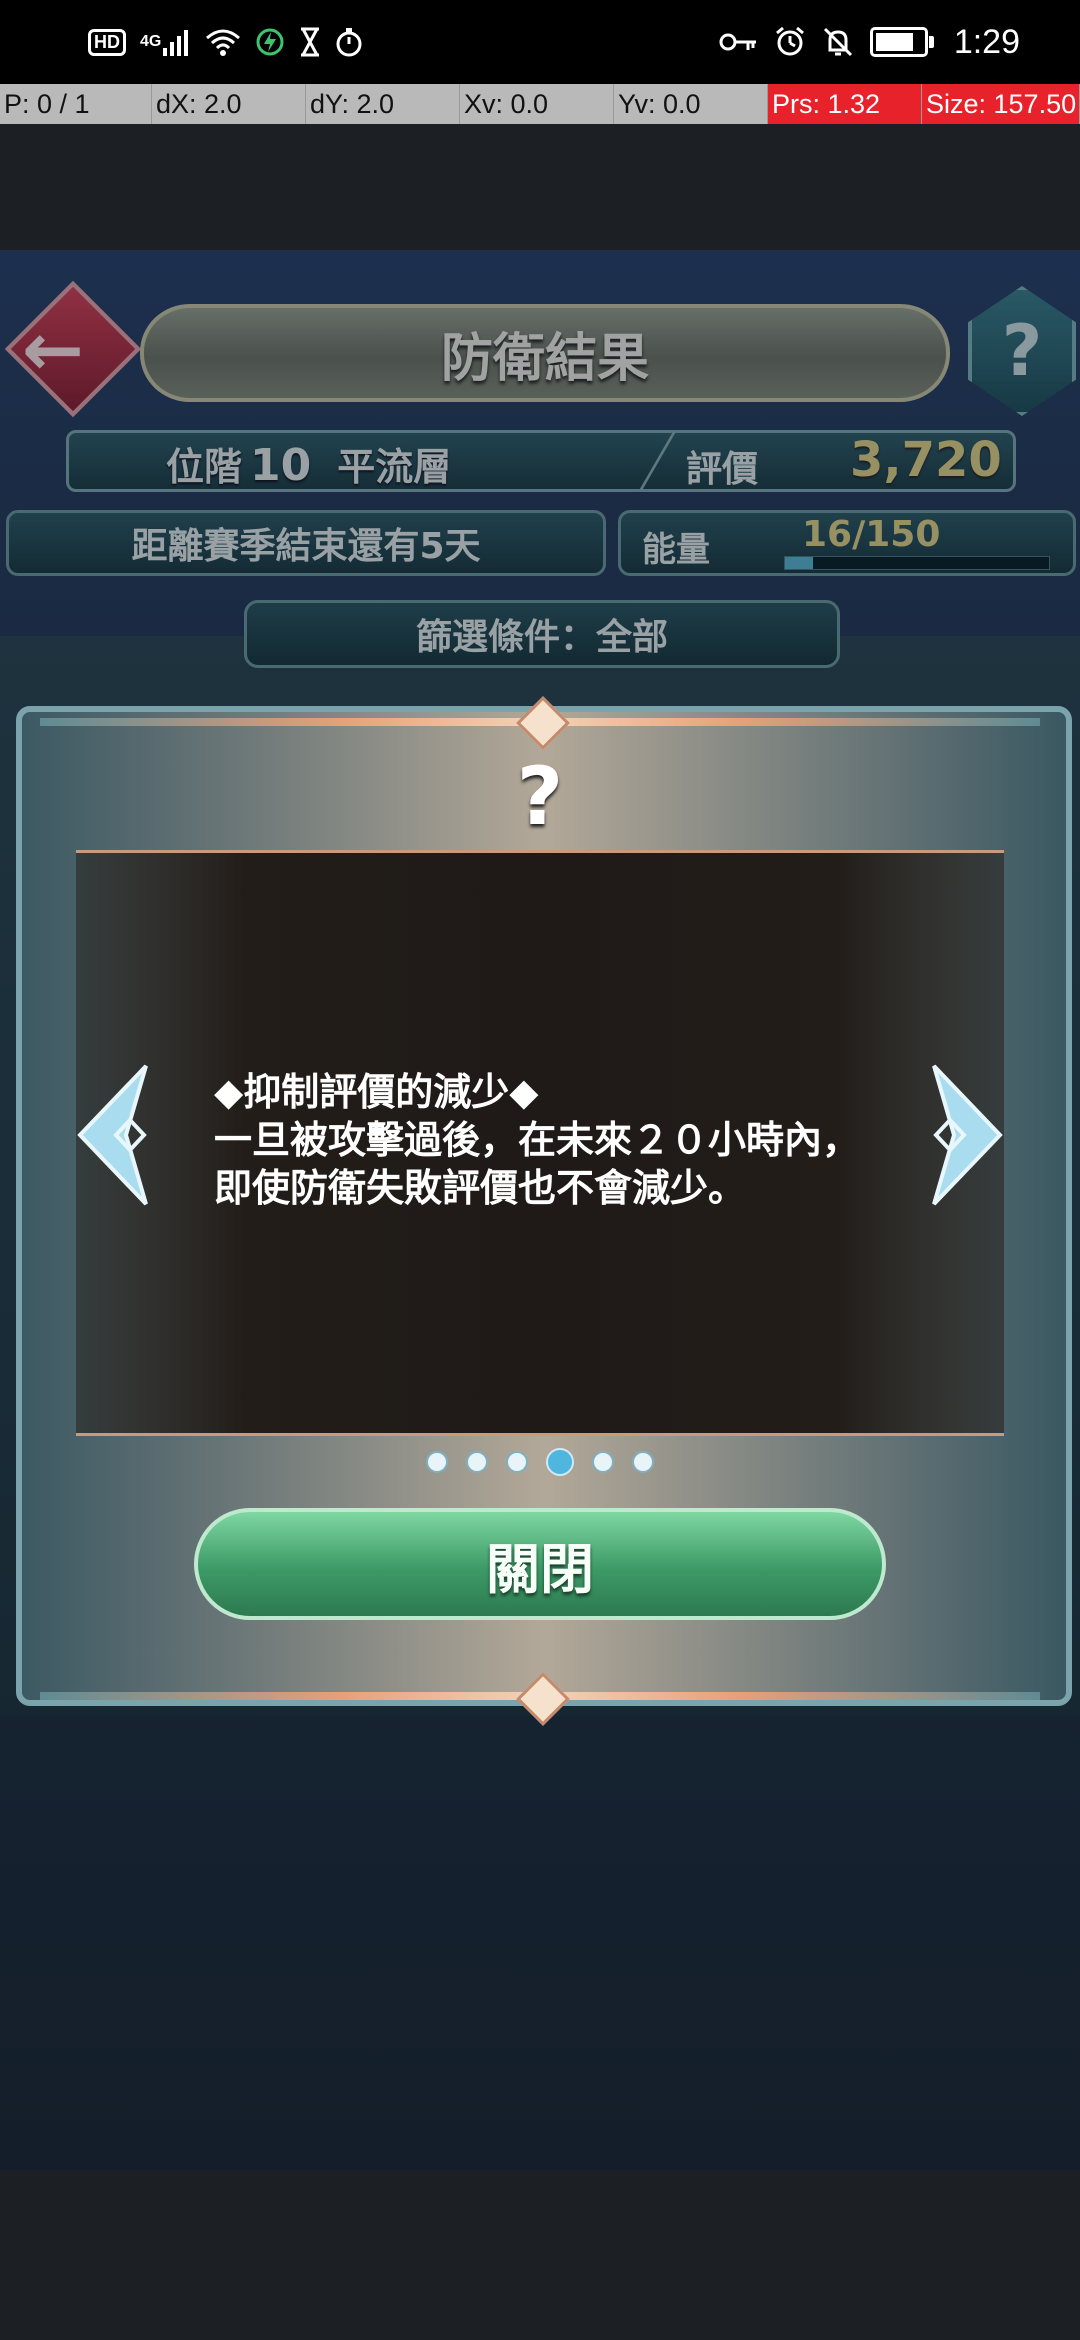  Describe the element at coordinates (738, 42) in the screenshot. I see `key-icon` at that location.